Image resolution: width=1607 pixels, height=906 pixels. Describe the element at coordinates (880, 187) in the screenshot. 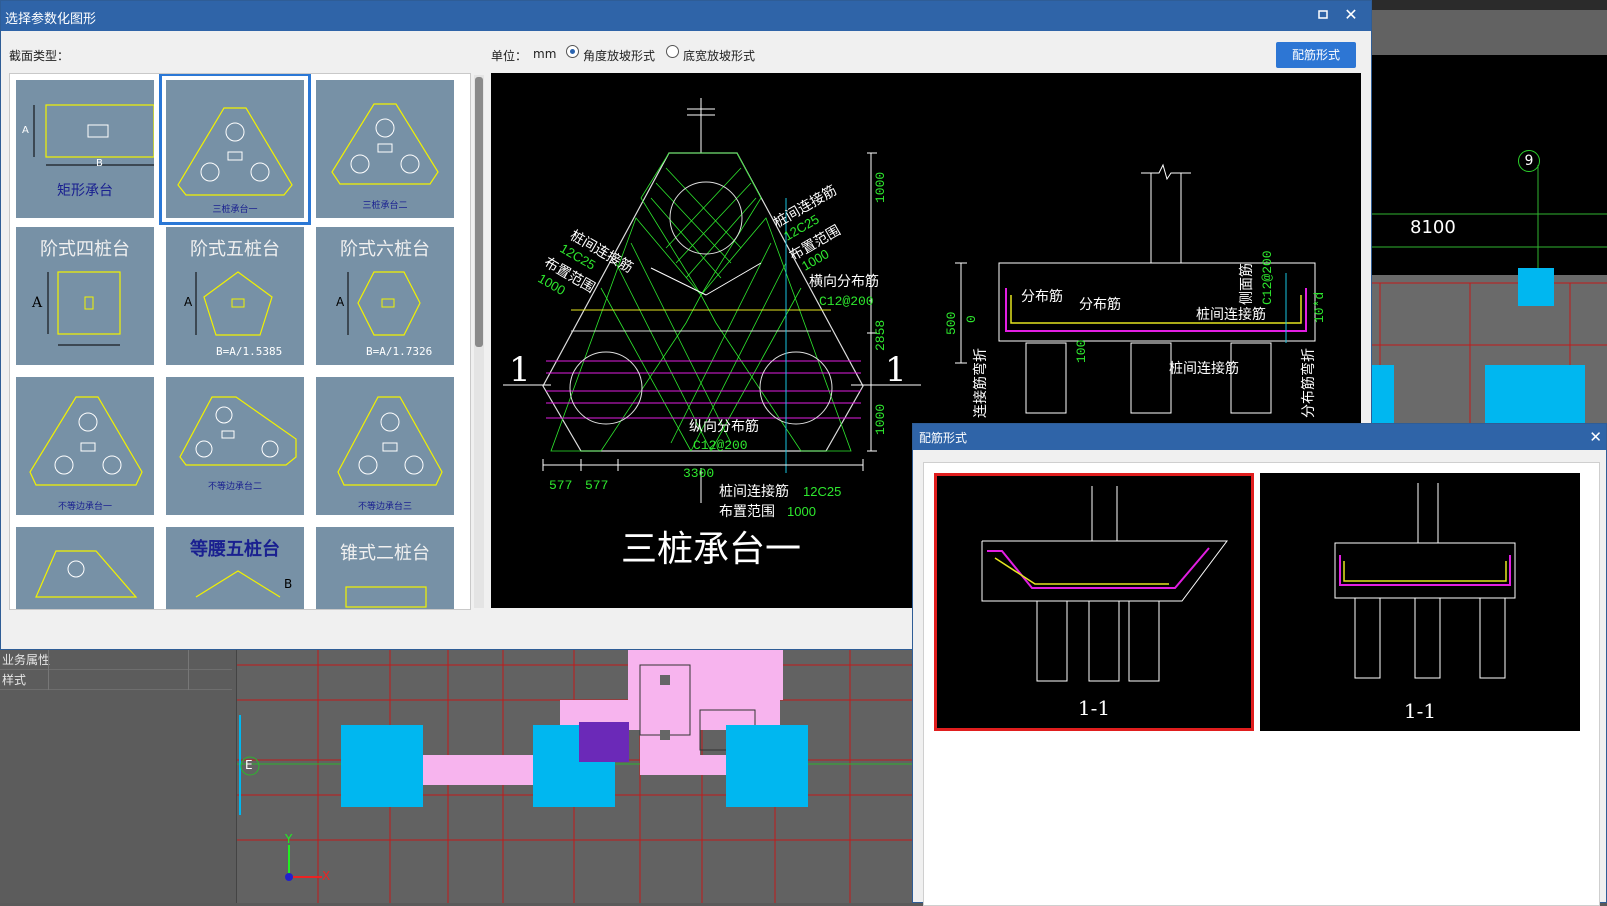

I see `dim-v1: 1000` at that location.